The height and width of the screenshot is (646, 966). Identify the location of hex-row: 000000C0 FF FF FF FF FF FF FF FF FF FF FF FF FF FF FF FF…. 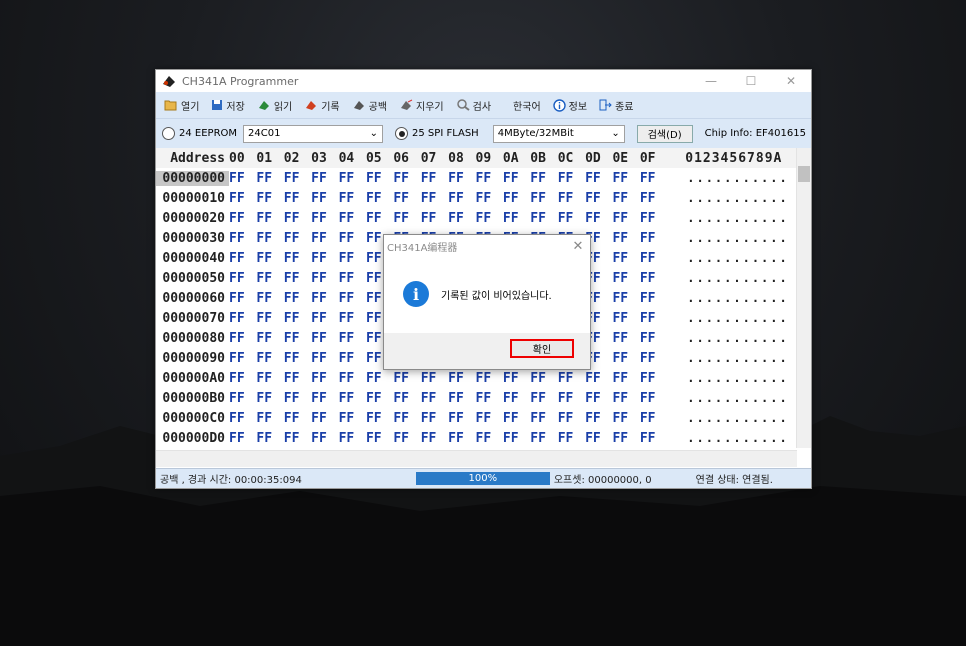
(483, 418).